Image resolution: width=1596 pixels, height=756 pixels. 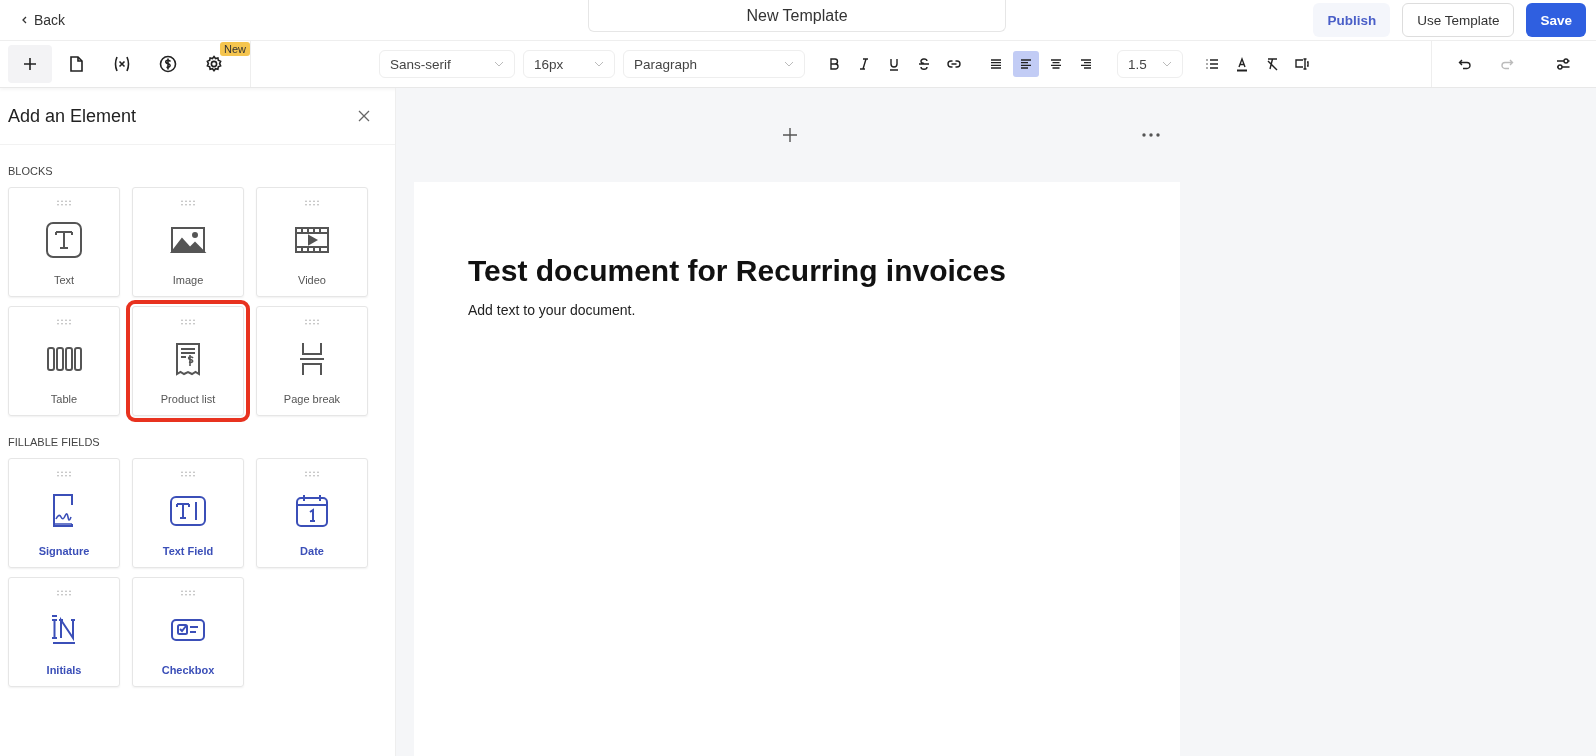 What do you see at coordinates (1150, 64) in the screenshot?
I see `line-height-dropdown: 1.5` at bounding box center [1150, 64].